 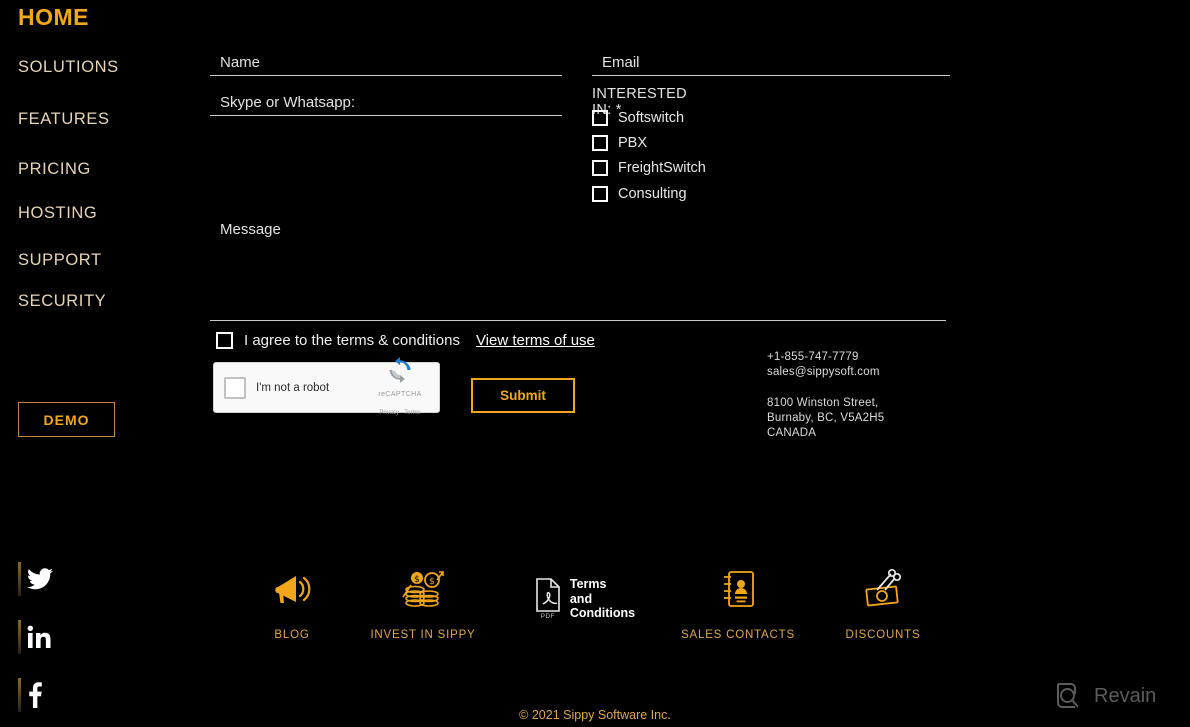 What do you see at coordinates (423, 591) in the screenshot?
I see `money-coins-icon: $ $` at bounding box center [423, 591].